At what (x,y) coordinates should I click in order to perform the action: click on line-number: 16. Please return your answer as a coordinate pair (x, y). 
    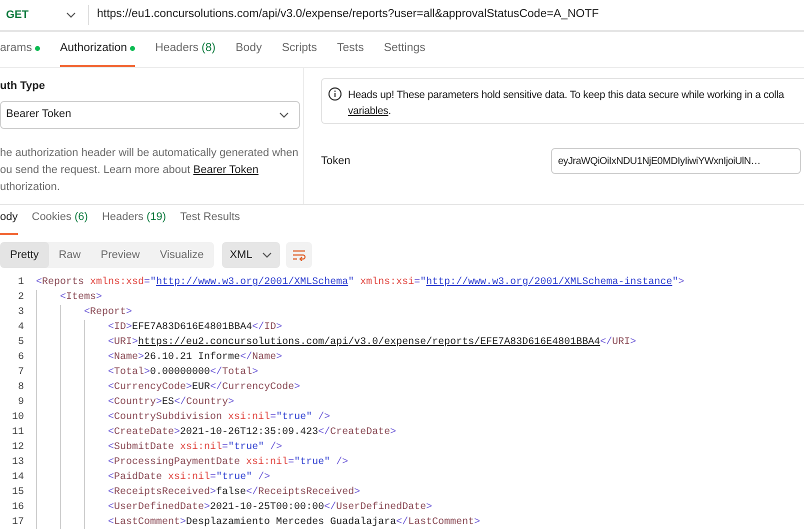
    Looking at the image, I should click on (17, 508).